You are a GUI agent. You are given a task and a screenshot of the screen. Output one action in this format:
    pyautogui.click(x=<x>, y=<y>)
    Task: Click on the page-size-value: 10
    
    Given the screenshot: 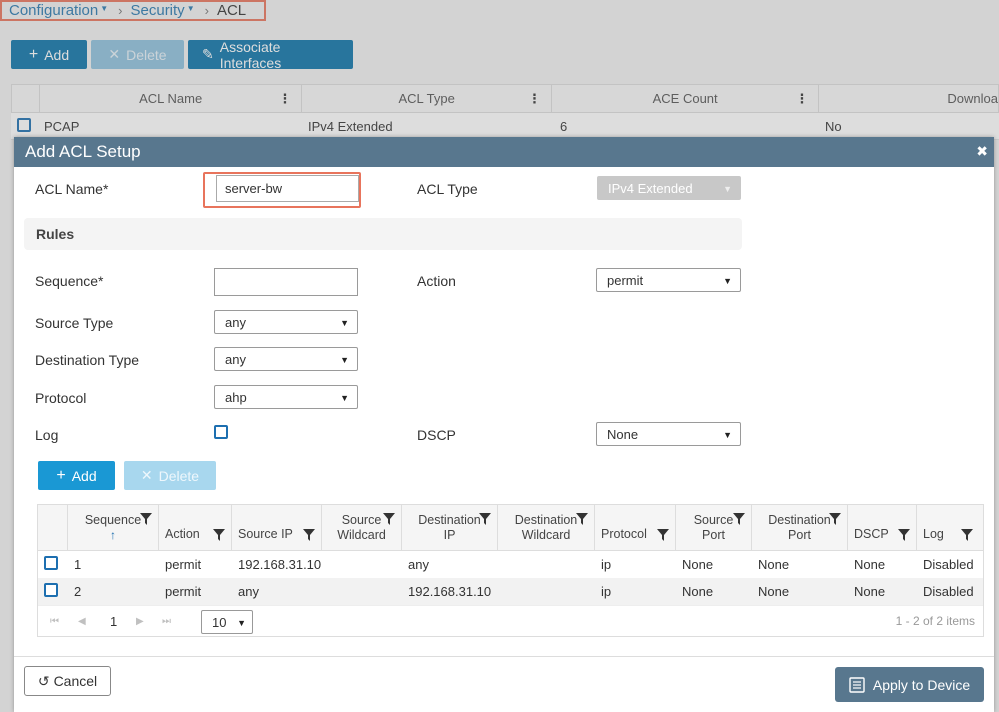 What is the action you would take?
    pyautogui.click(x=219, y=622)
    